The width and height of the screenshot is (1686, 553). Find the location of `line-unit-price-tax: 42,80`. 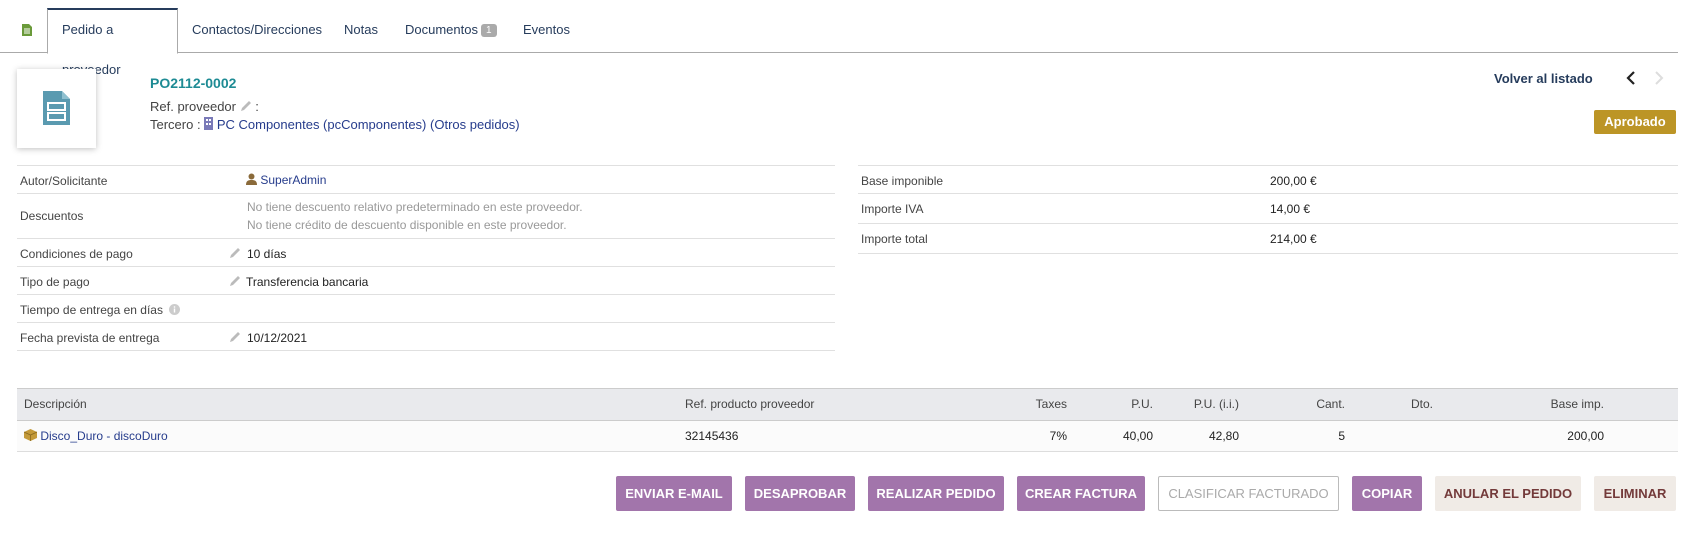

line-unit-price-tax: 42,80 is located at coordinates (1223, 436).